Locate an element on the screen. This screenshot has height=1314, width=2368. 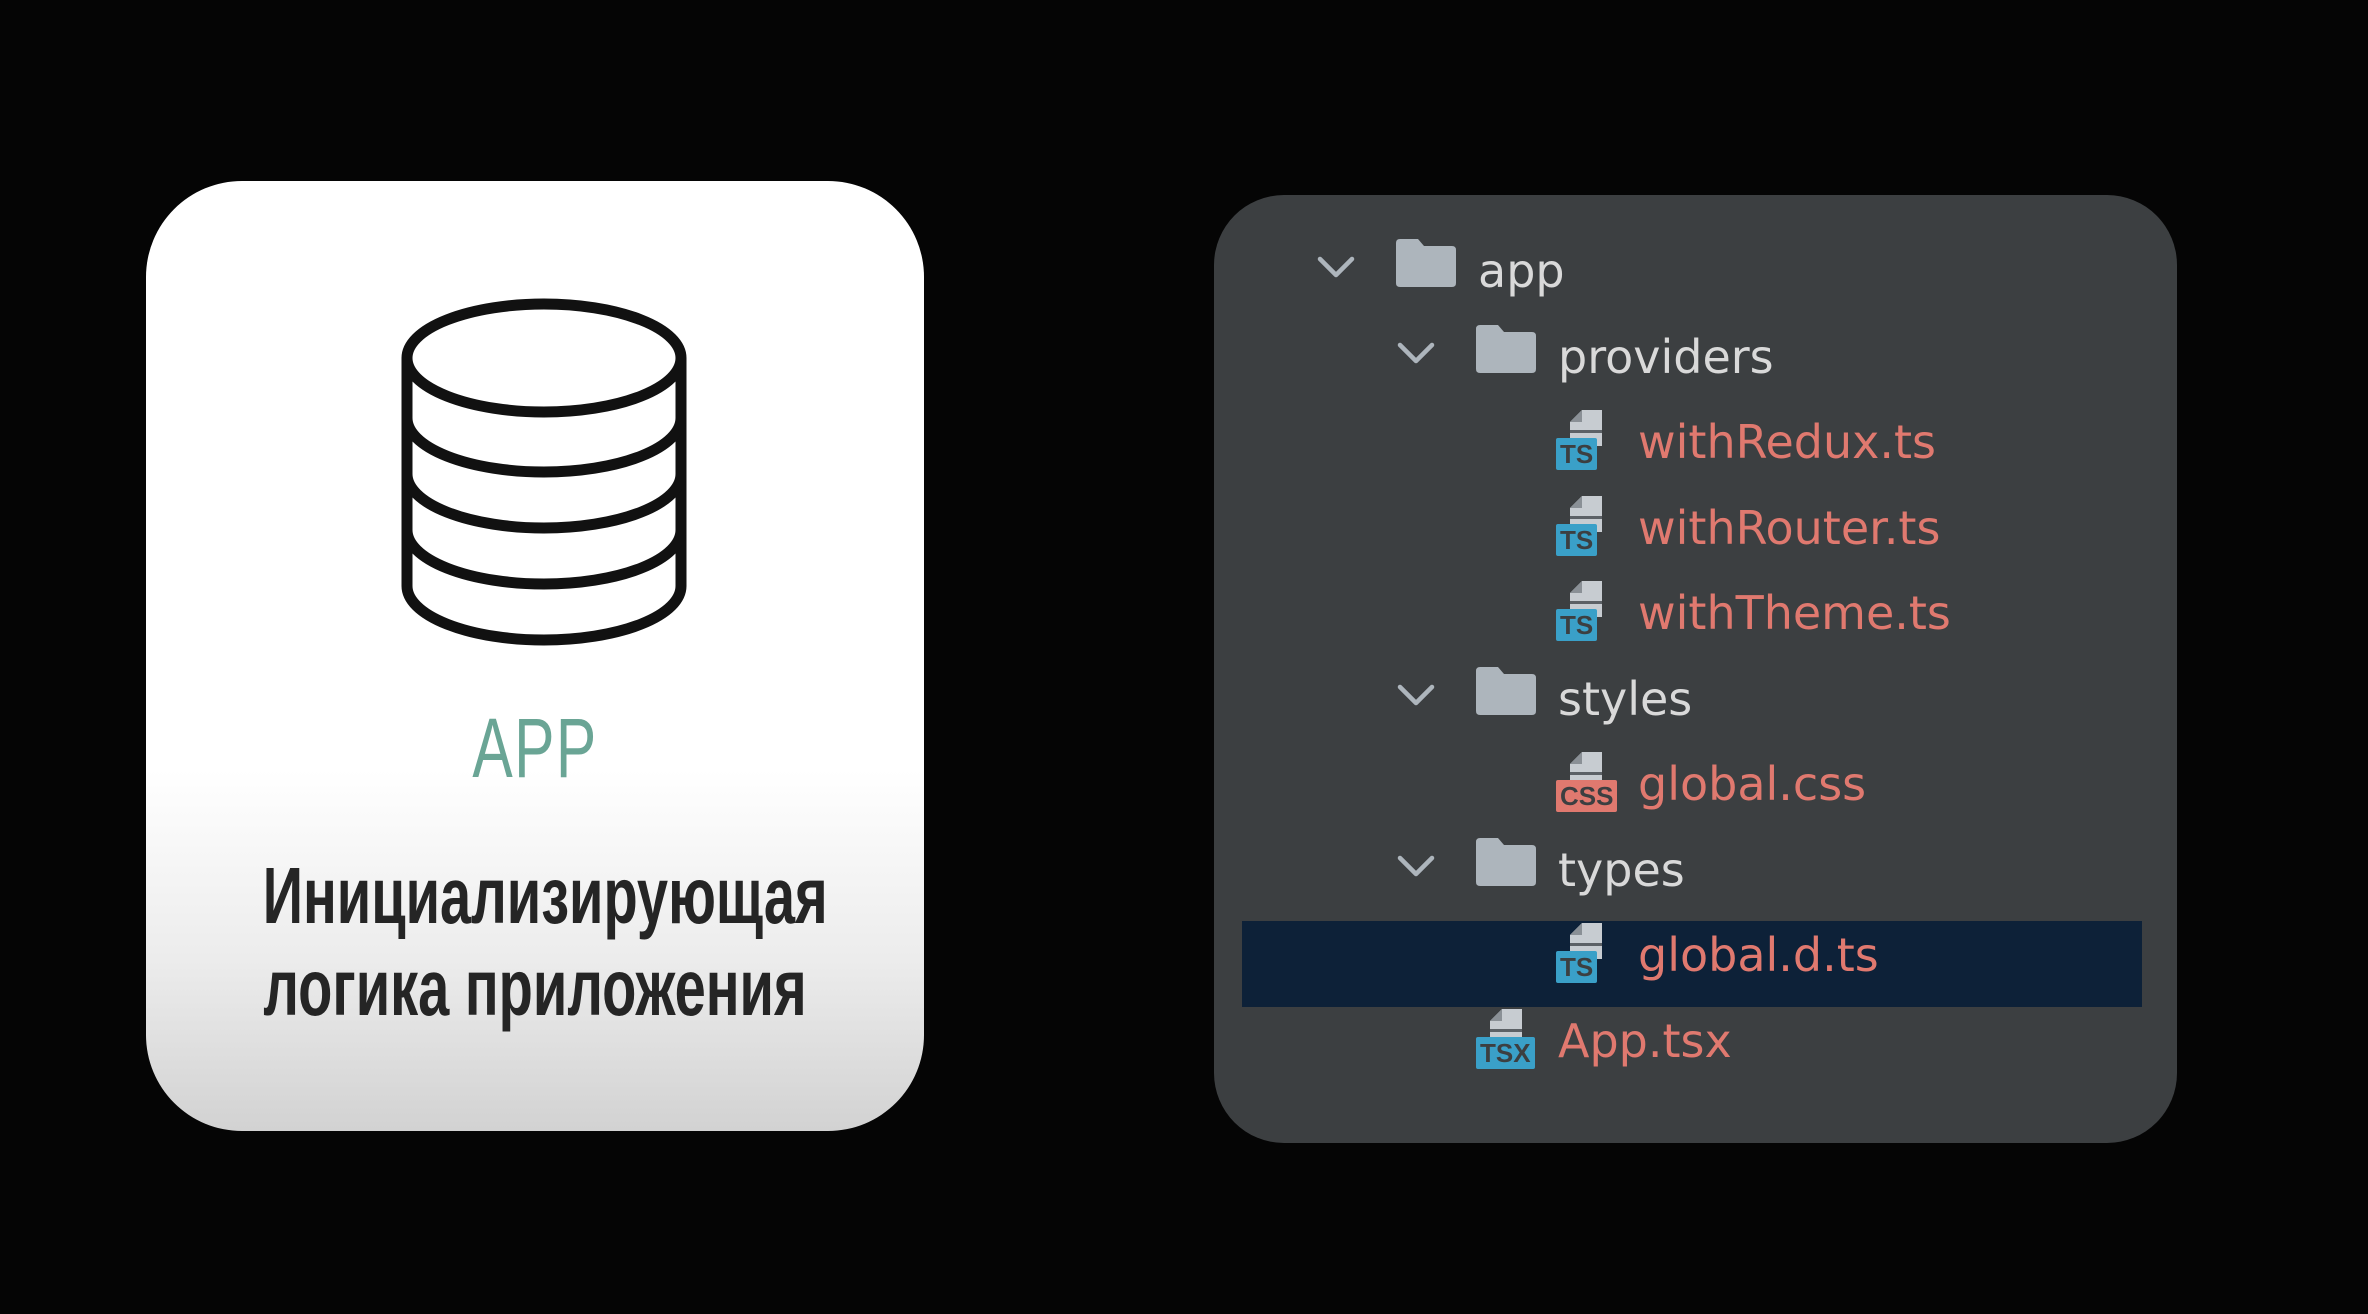
css-file-icon: CSS is located at coordinates (1589, 782).